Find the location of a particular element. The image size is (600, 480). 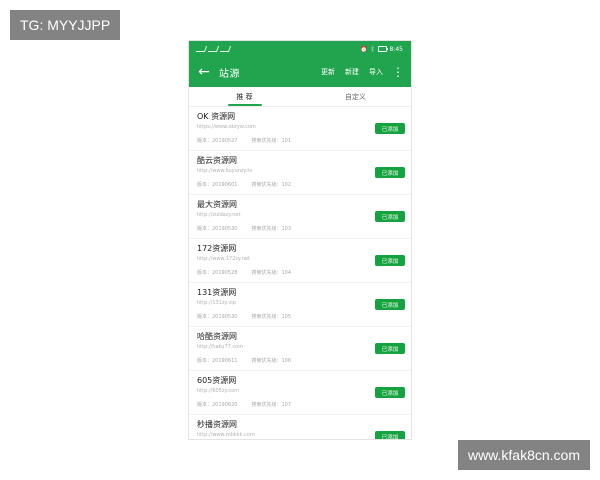

source-name: 605资源网 is located at coordinates (217, 380).